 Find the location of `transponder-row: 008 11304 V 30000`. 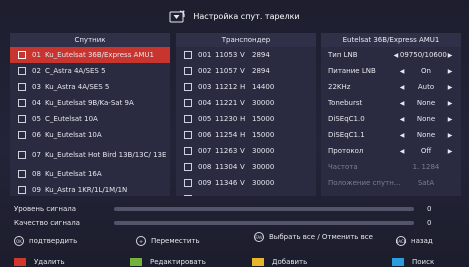

transponder-row: 008 11304 V 30000 is located at coordinates (246, 167).